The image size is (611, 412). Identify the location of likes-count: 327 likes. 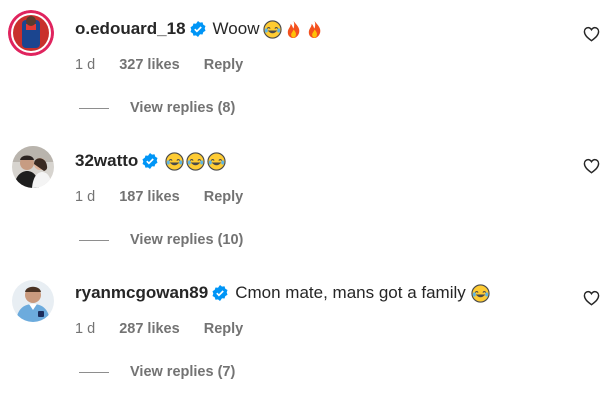
(149, 65).